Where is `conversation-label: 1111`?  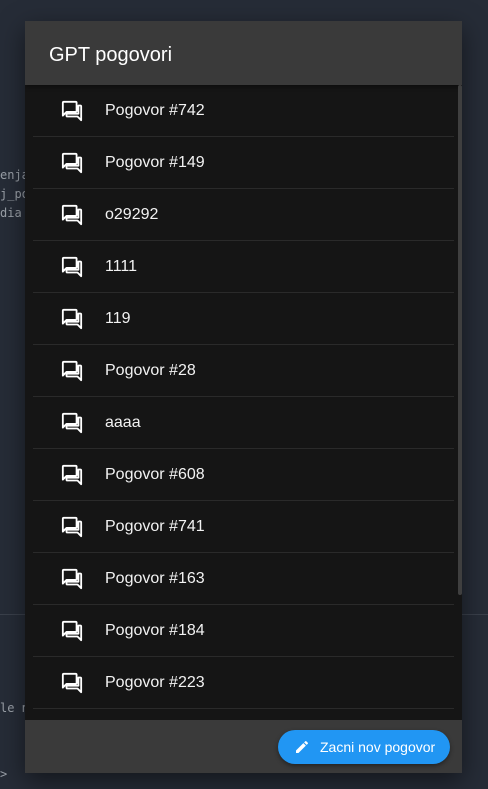
conversation-label: 1111 is located at coordinates (121, 266).